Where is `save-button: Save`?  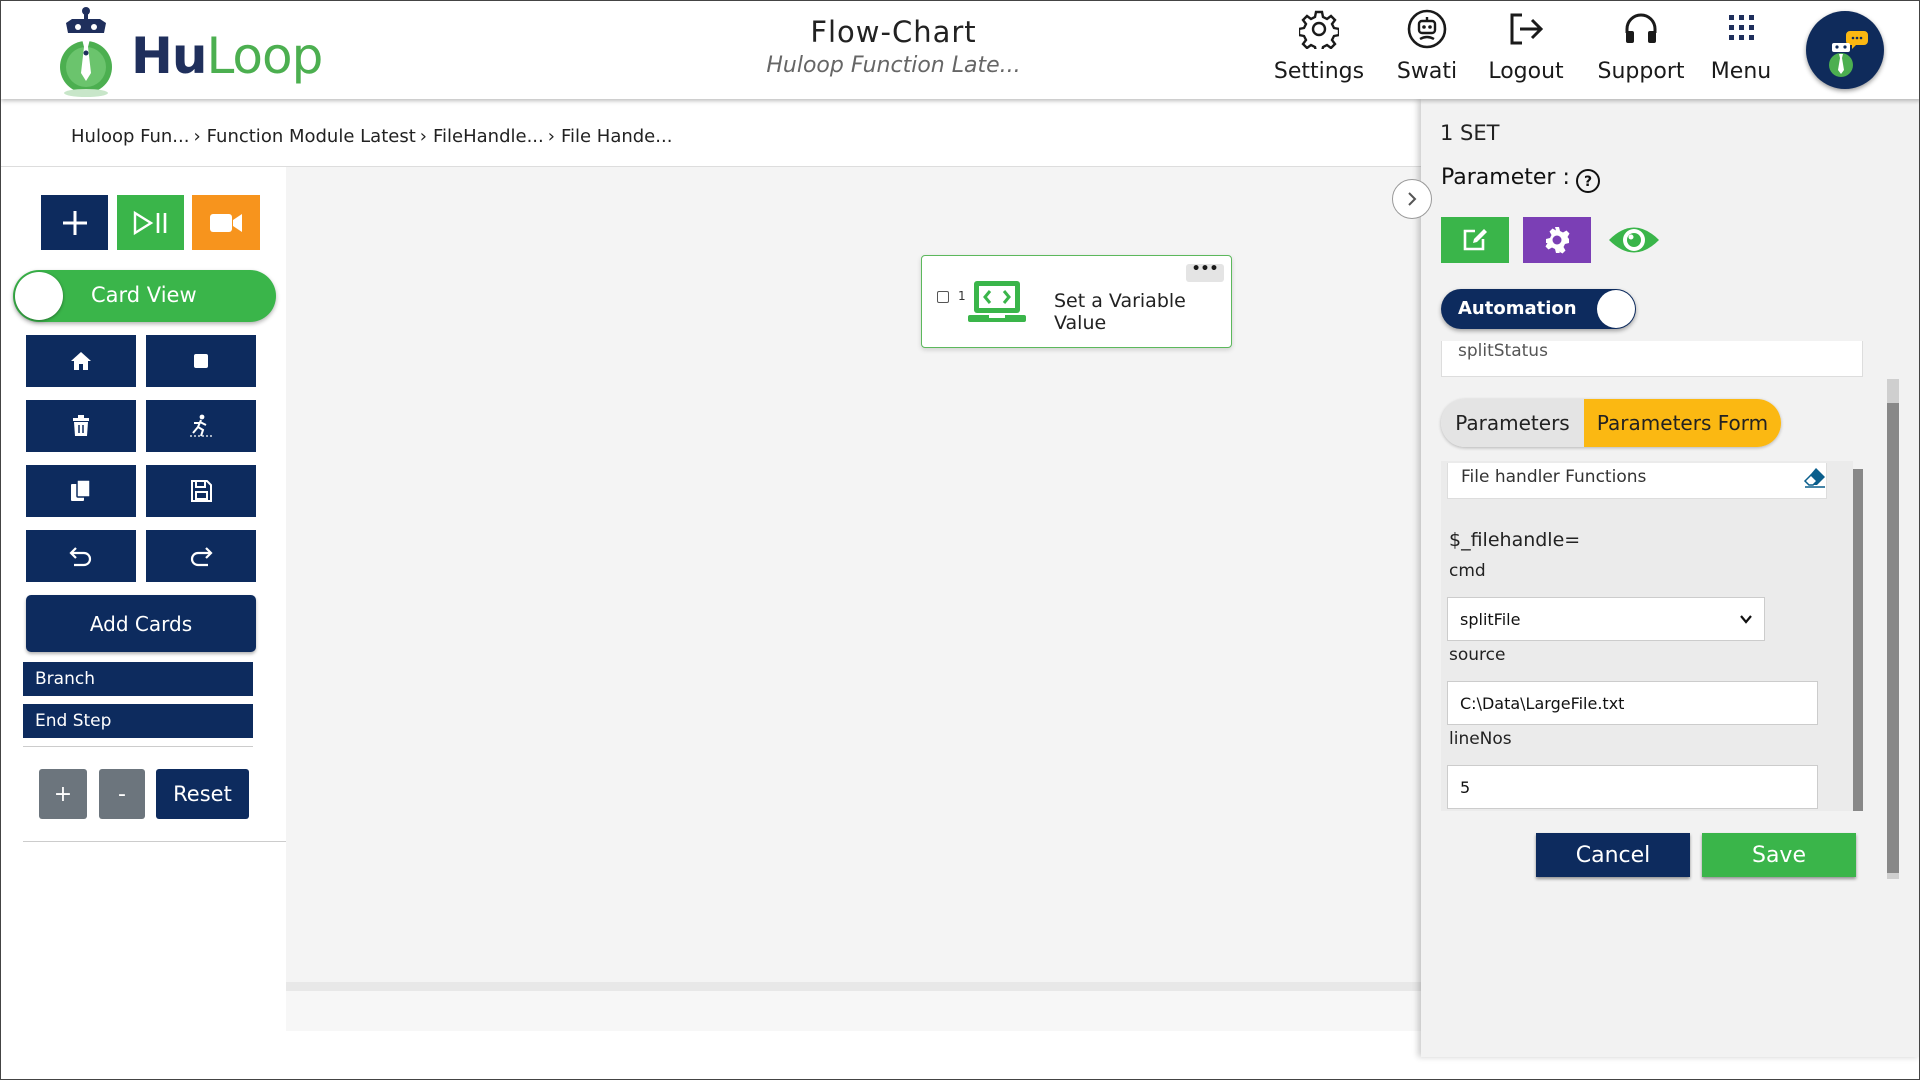
save-button: Save is located at coordinates (1779, 855).